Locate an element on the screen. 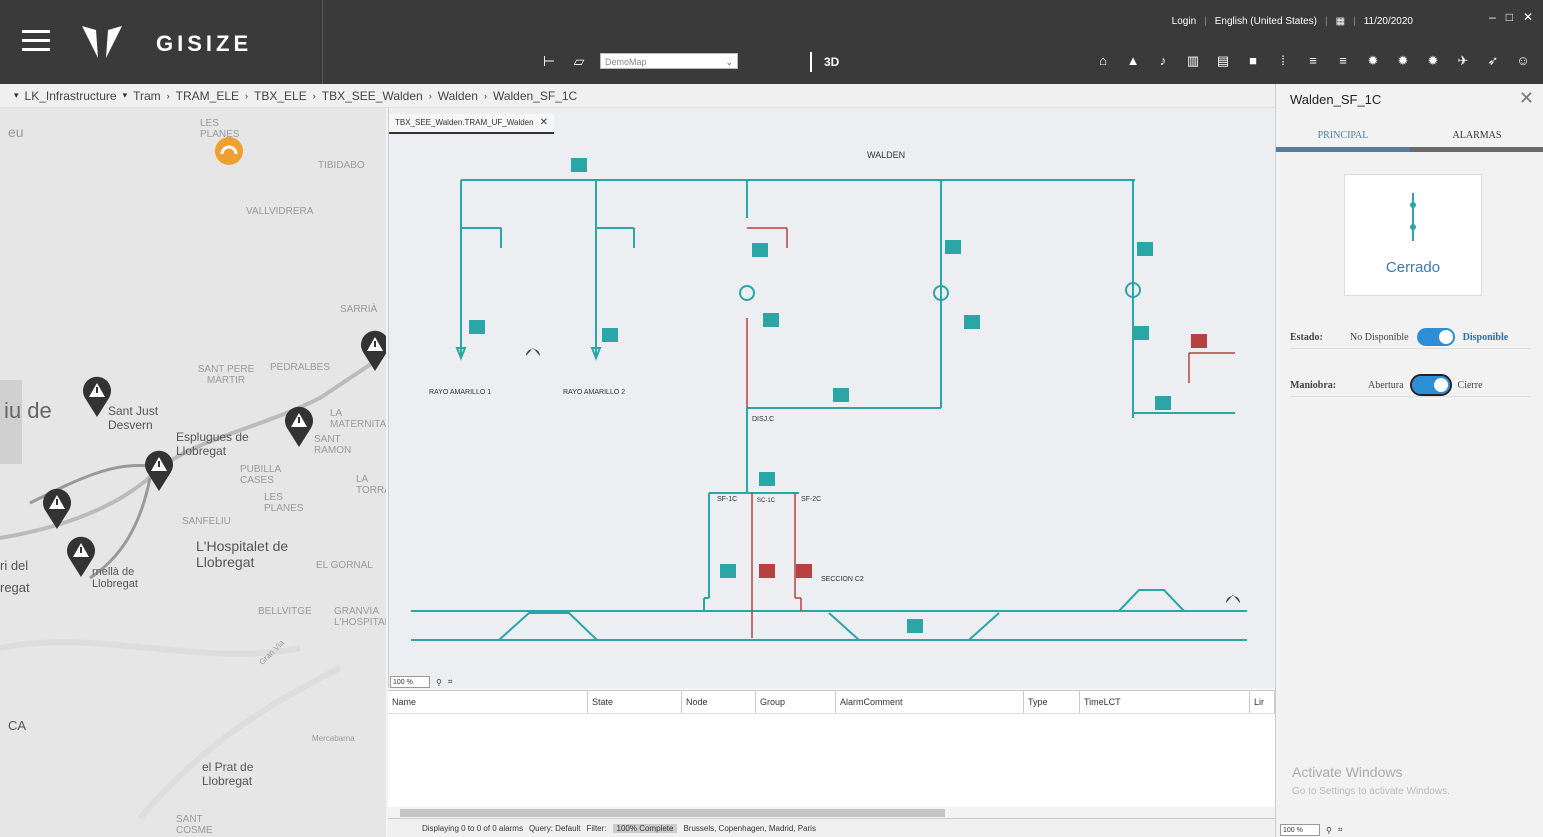  brand-name: GISIZE is located at coordinates (204, 43).